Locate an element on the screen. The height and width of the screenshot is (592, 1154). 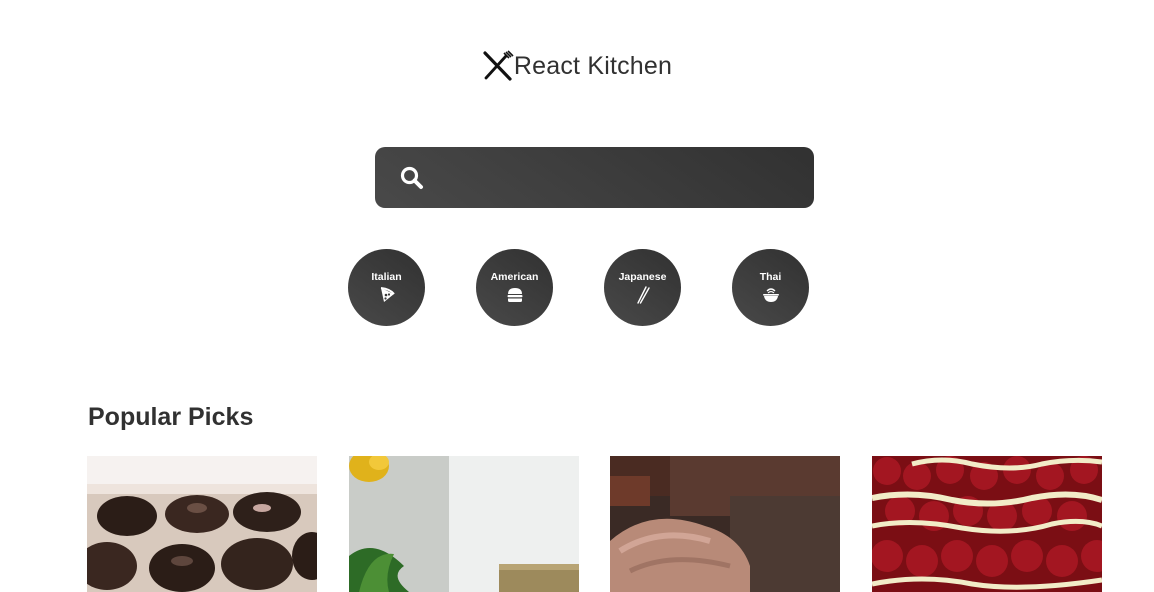
recipe-card-raspberry-tart is located at coordinates (987, 524).